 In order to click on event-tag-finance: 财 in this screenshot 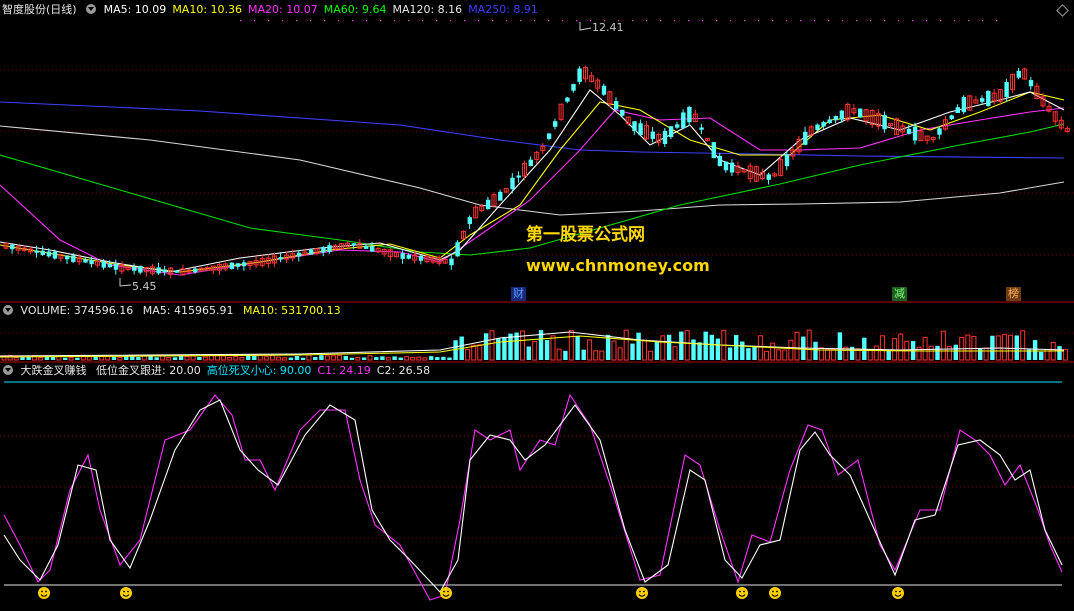, I will do `click(518, 294)`.